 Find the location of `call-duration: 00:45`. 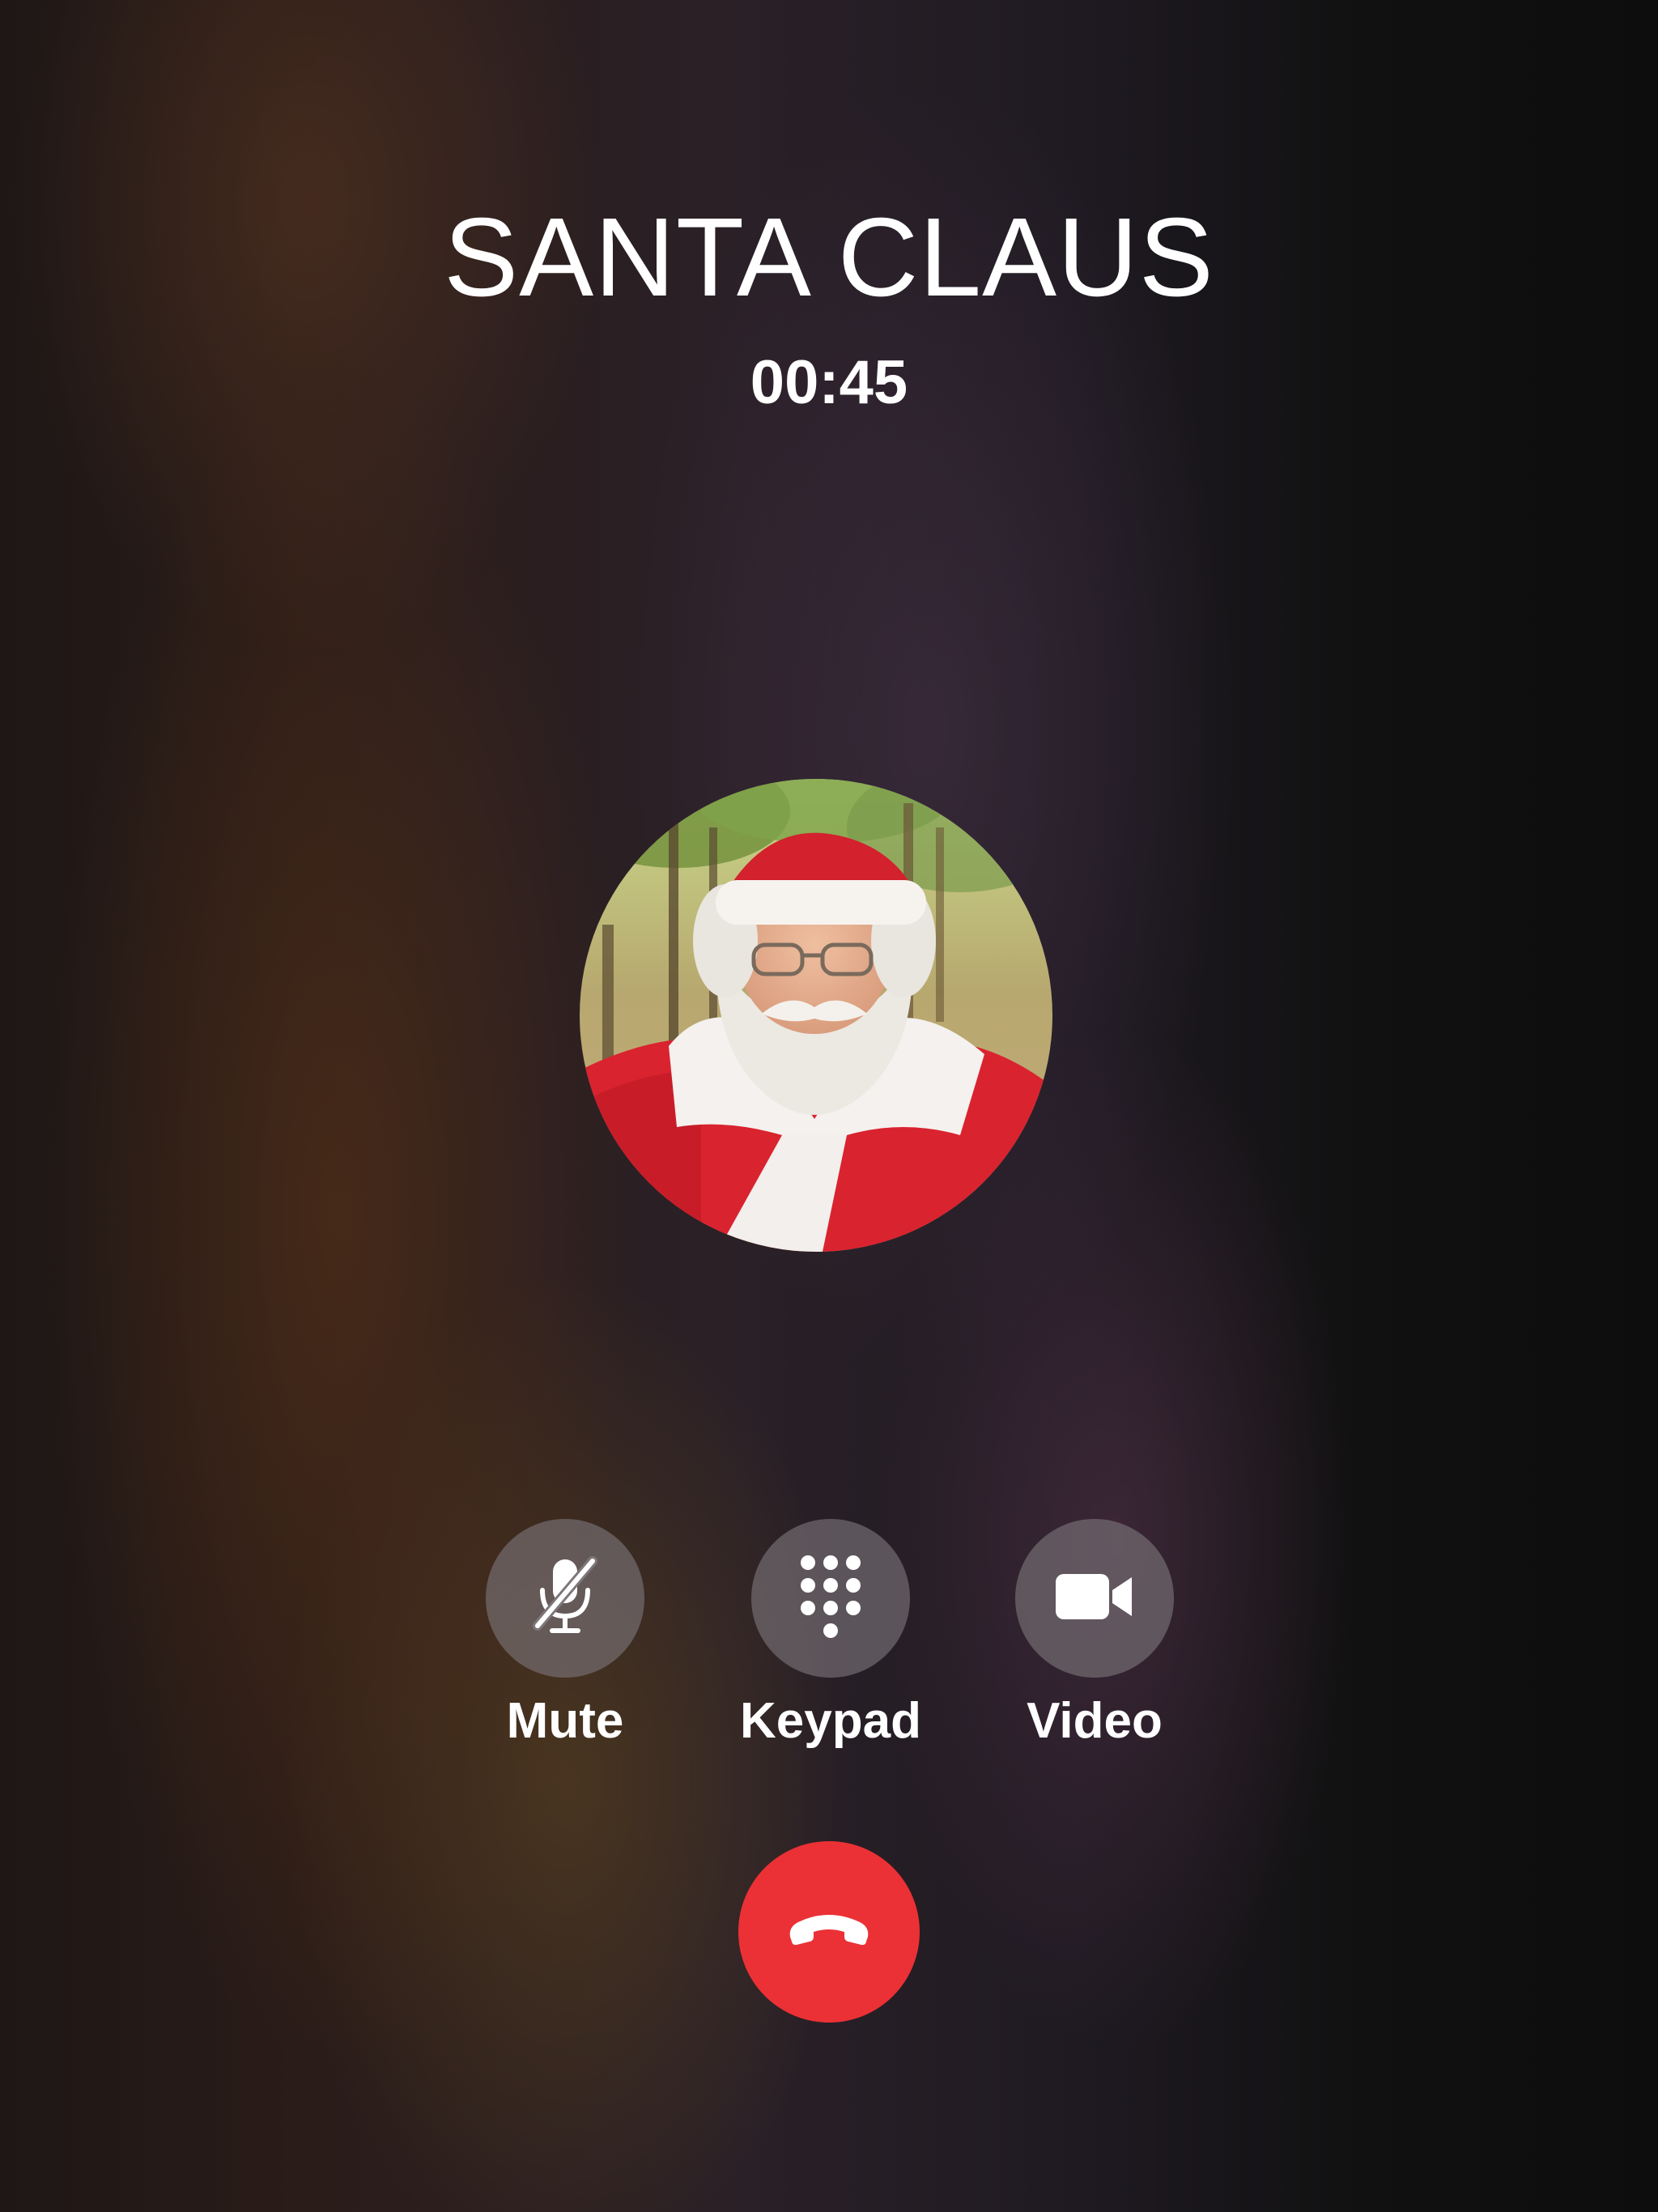

call-duration: 00:45 is located at coordinates (829, 383).